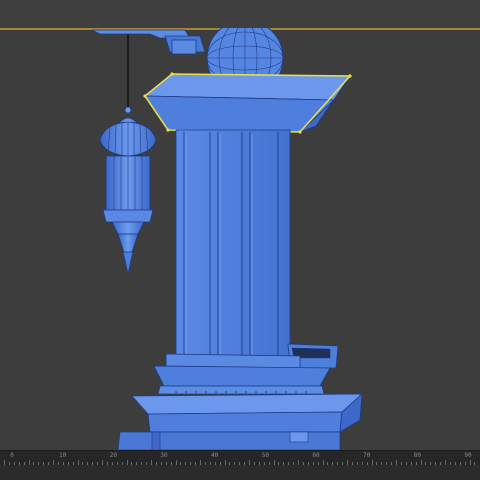 This screenshot has height=480, width=480. Describe the element at coordinates (113, 455) in the screenshot. I see `timeline-tick-label: 20` at that location.